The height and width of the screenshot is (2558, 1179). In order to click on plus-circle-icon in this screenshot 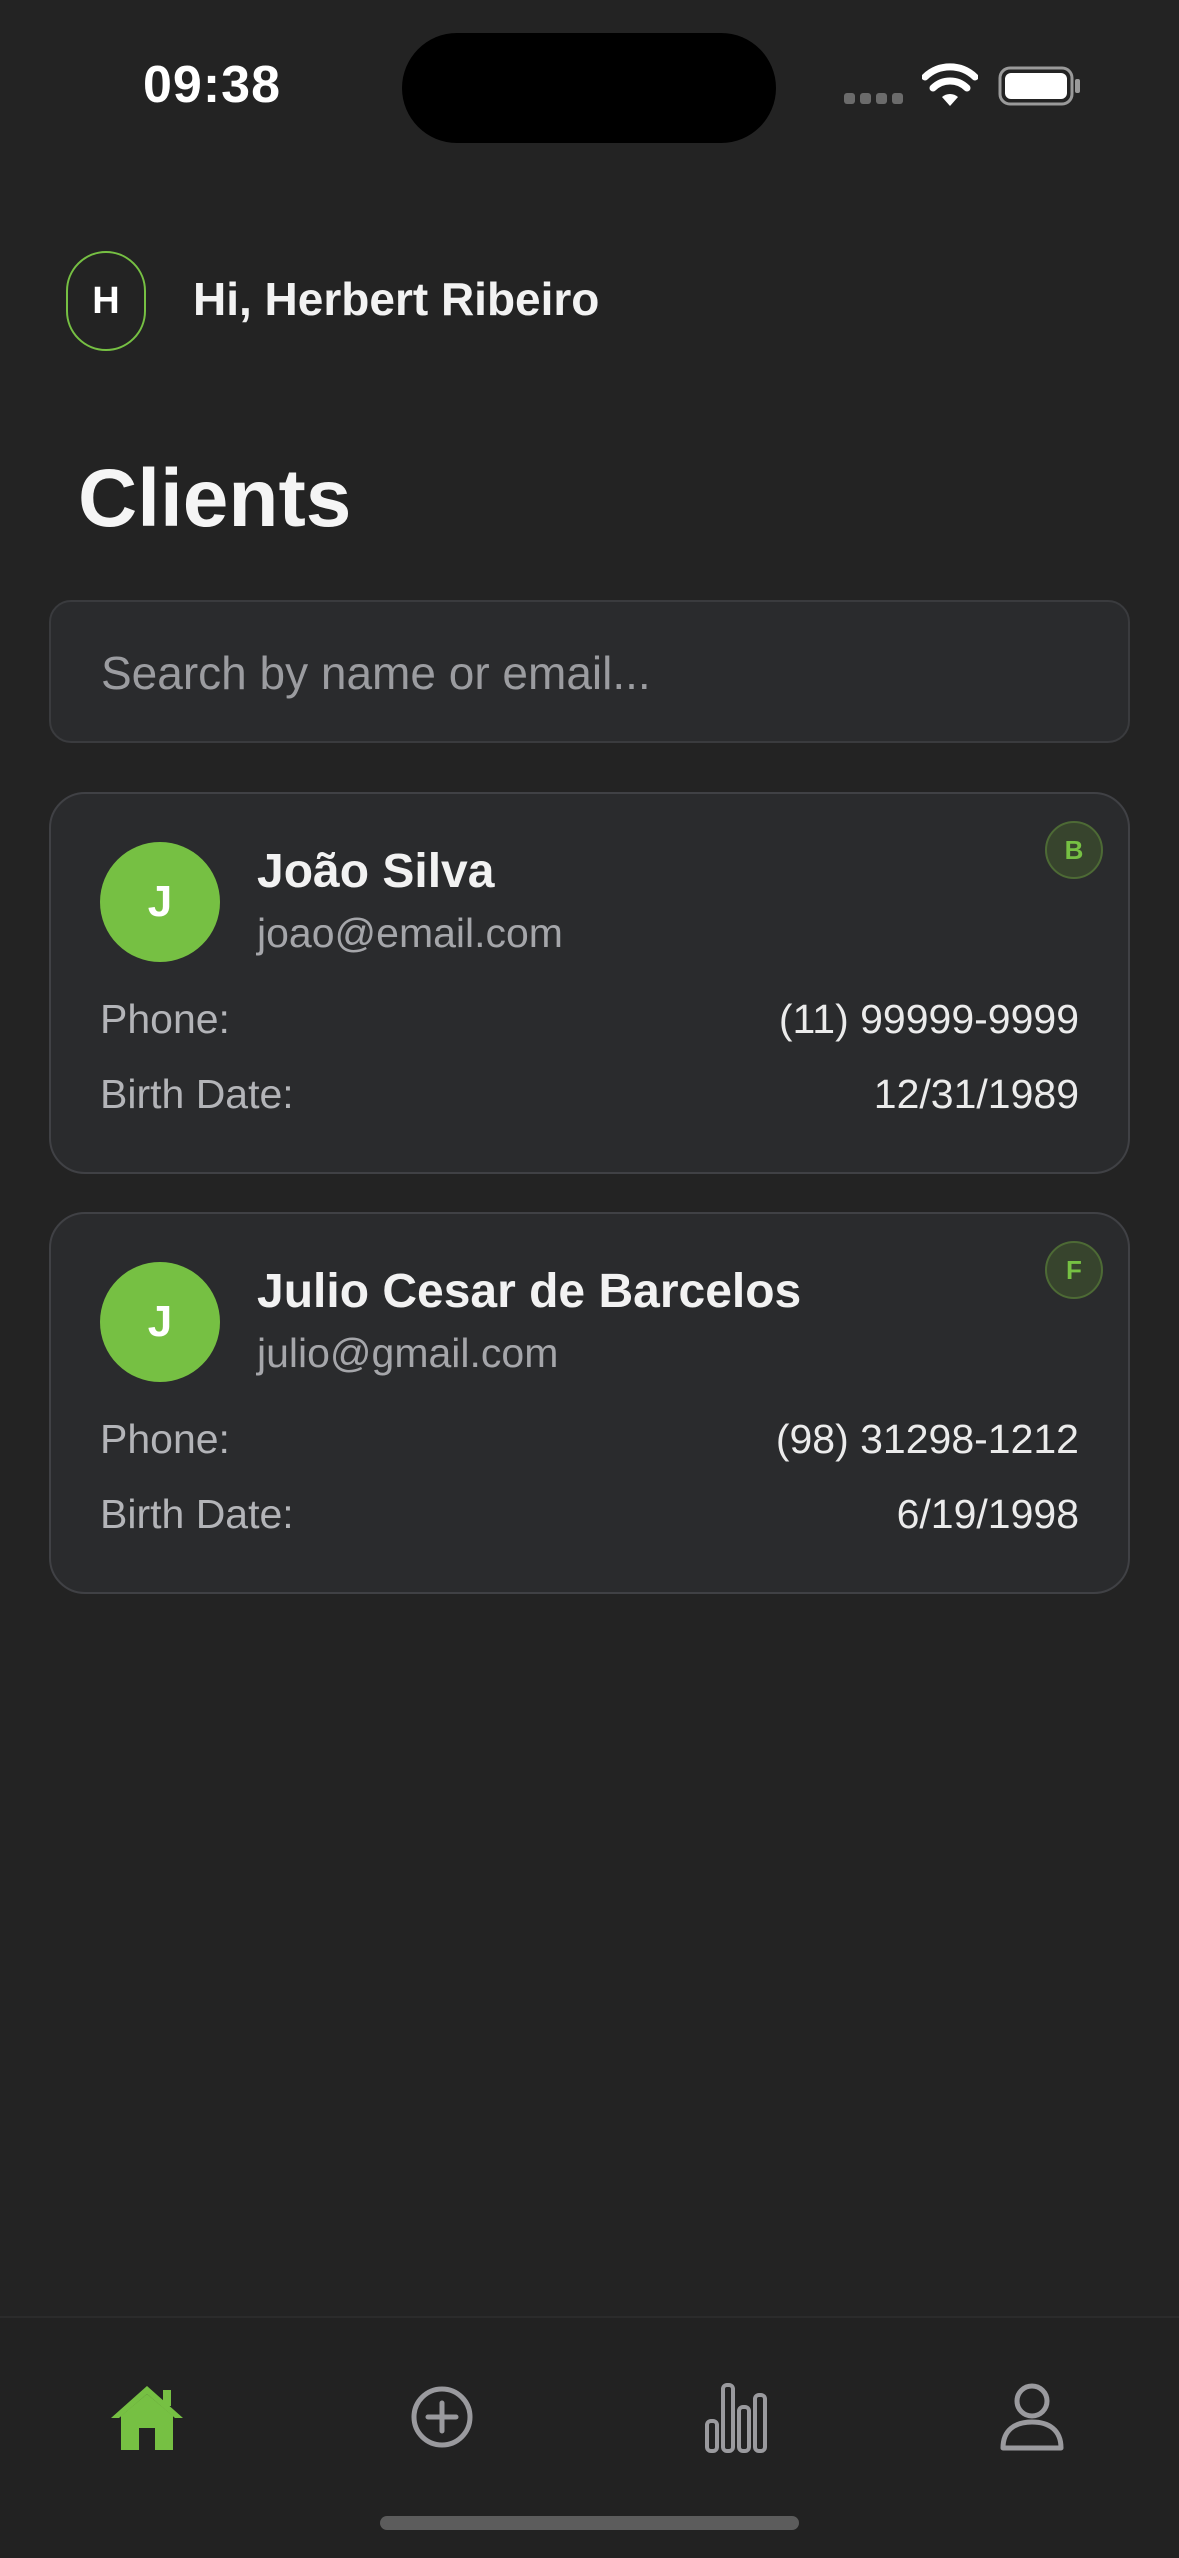, I will do `click(442, 2417)`.